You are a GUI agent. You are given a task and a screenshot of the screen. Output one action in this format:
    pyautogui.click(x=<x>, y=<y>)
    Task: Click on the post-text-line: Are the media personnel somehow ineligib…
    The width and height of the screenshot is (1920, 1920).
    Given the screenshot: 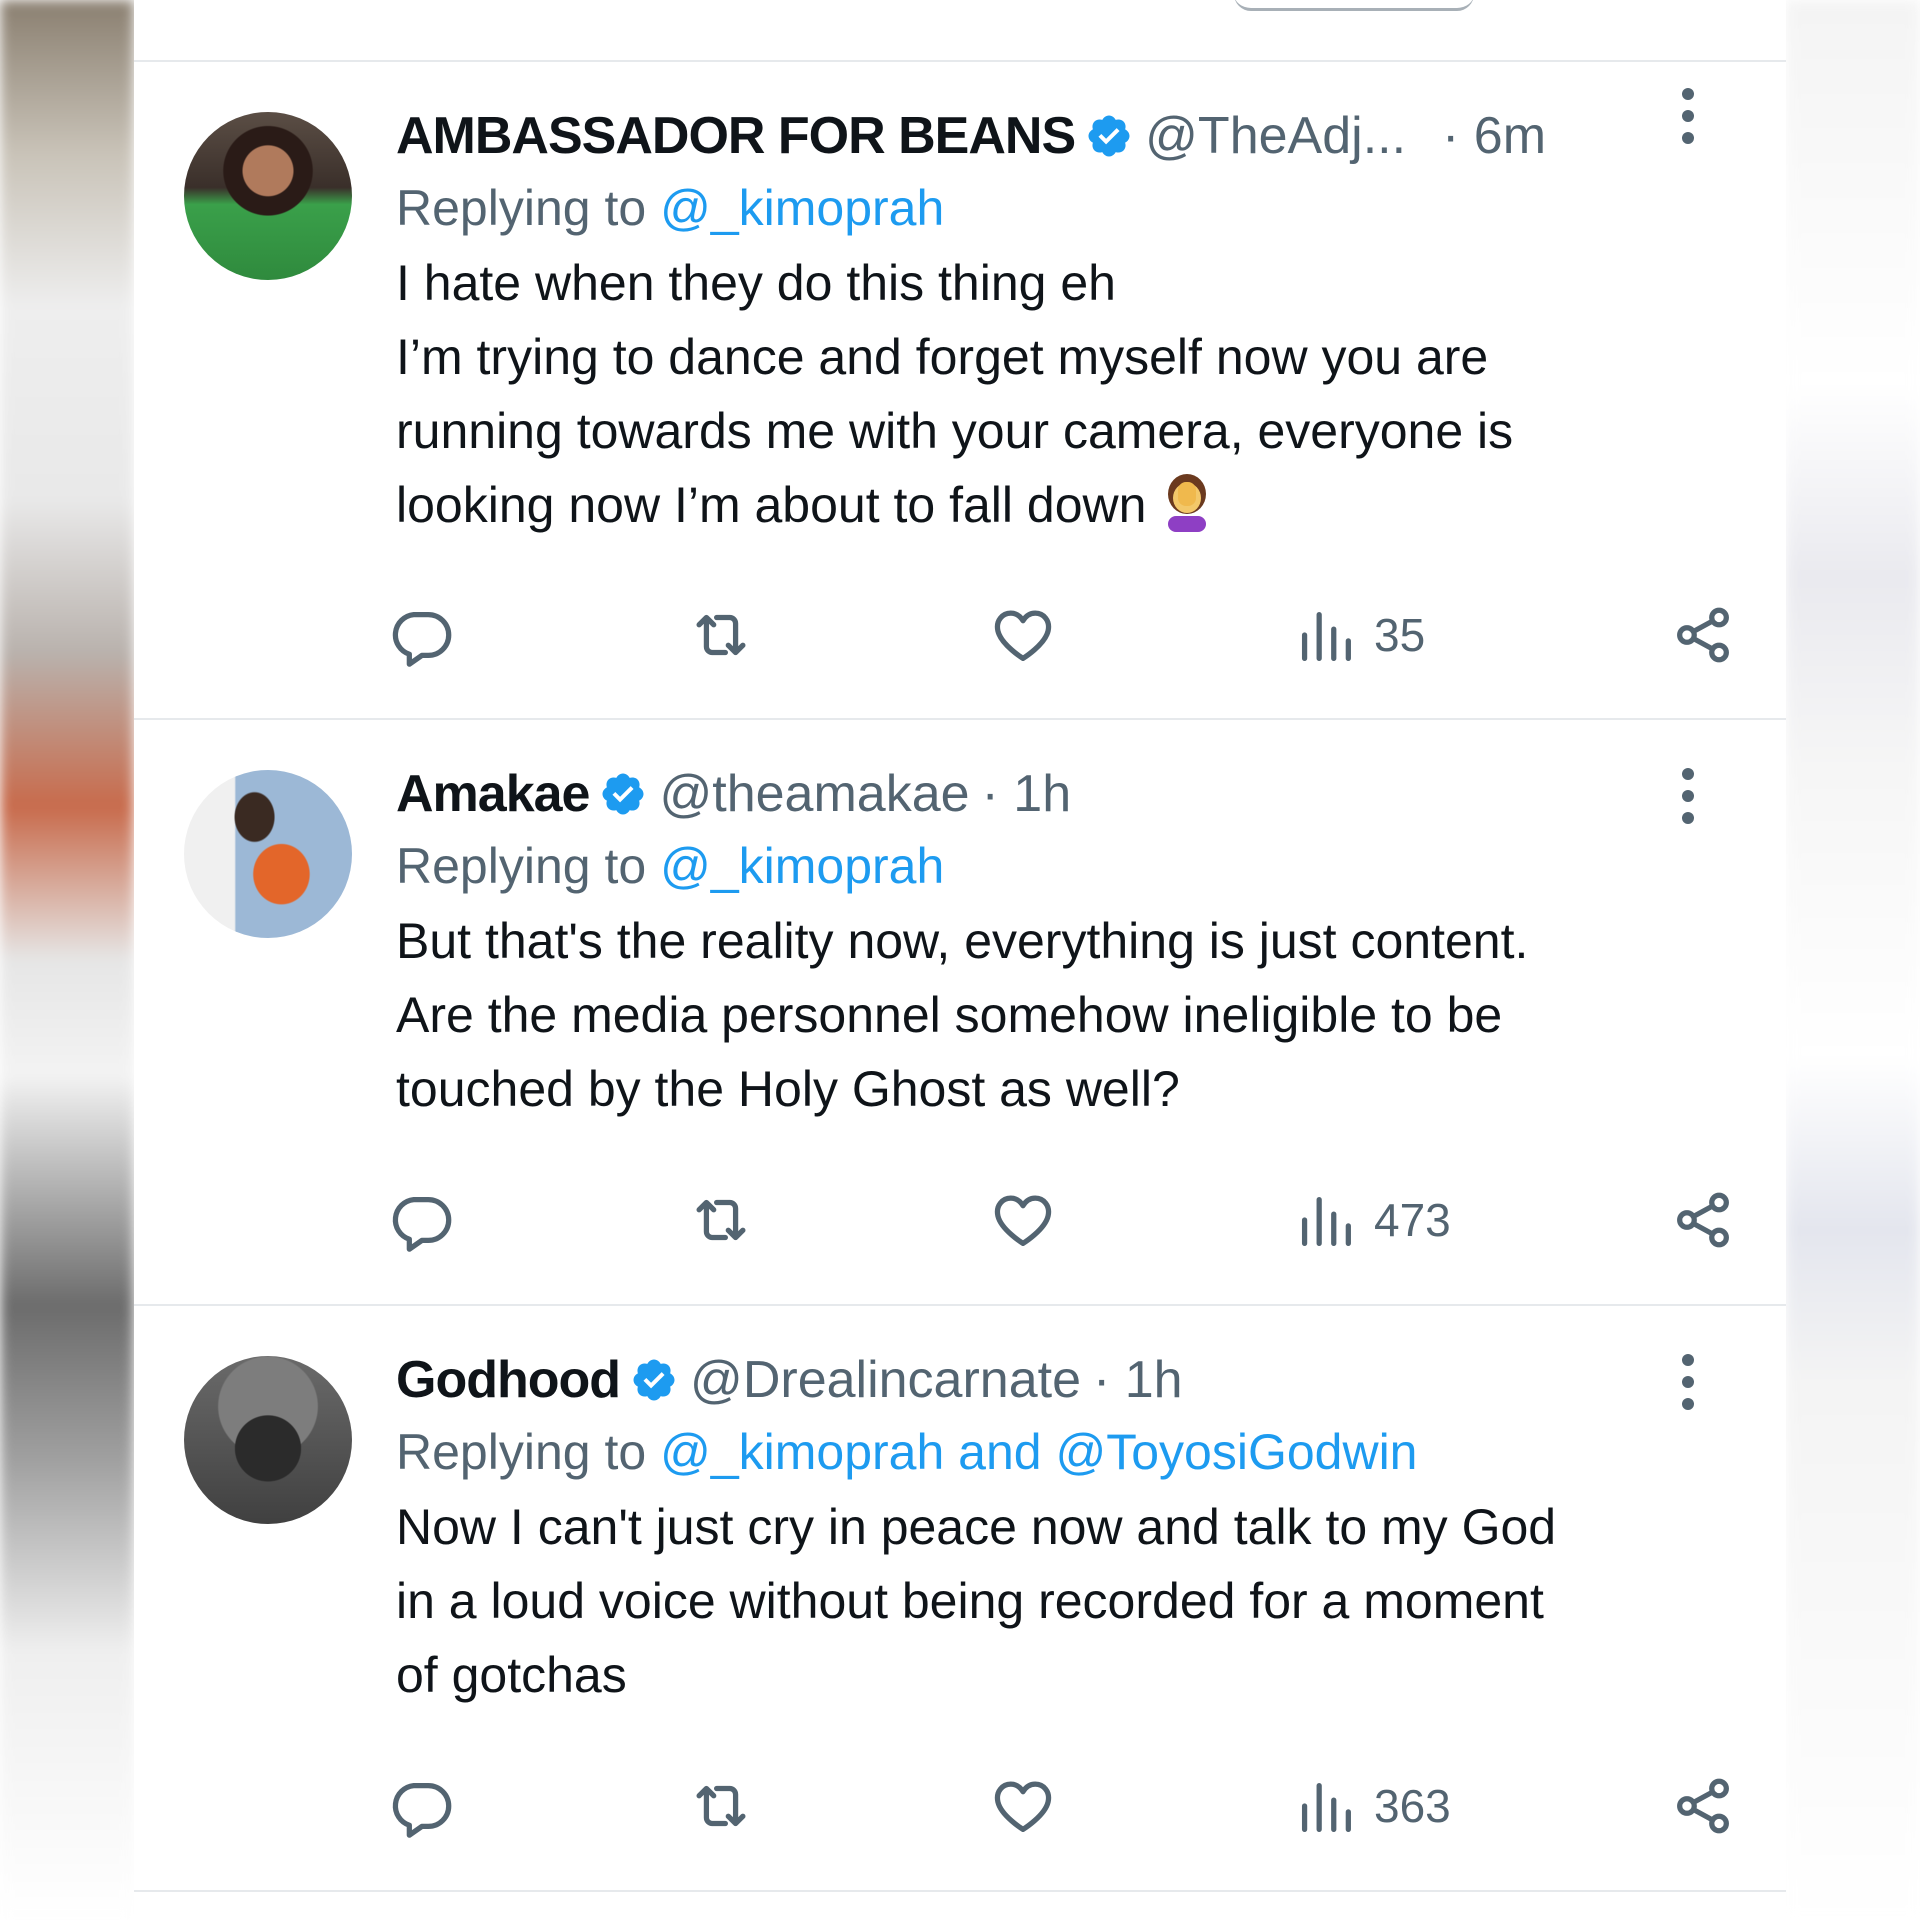 What is the action you would take?
    pyautogui.click(x=949, y=1015)
    